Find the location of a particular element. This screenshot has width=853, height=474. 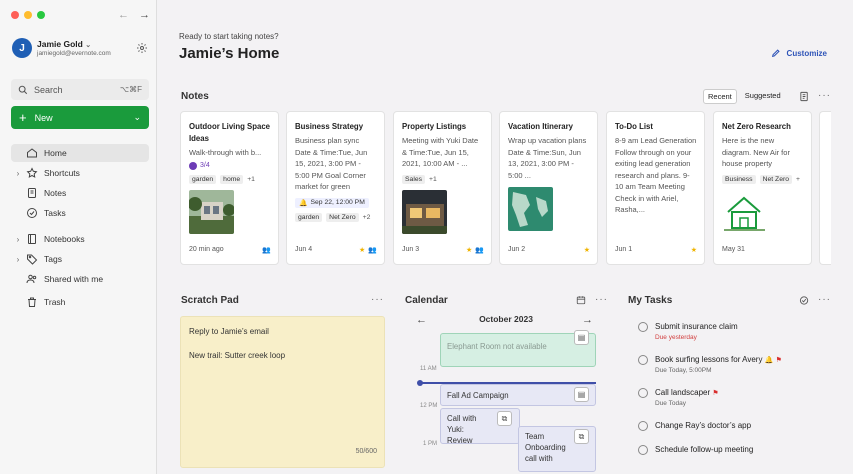

sidebar-item-tasks: Tasks is located at coordinates (80, 213).